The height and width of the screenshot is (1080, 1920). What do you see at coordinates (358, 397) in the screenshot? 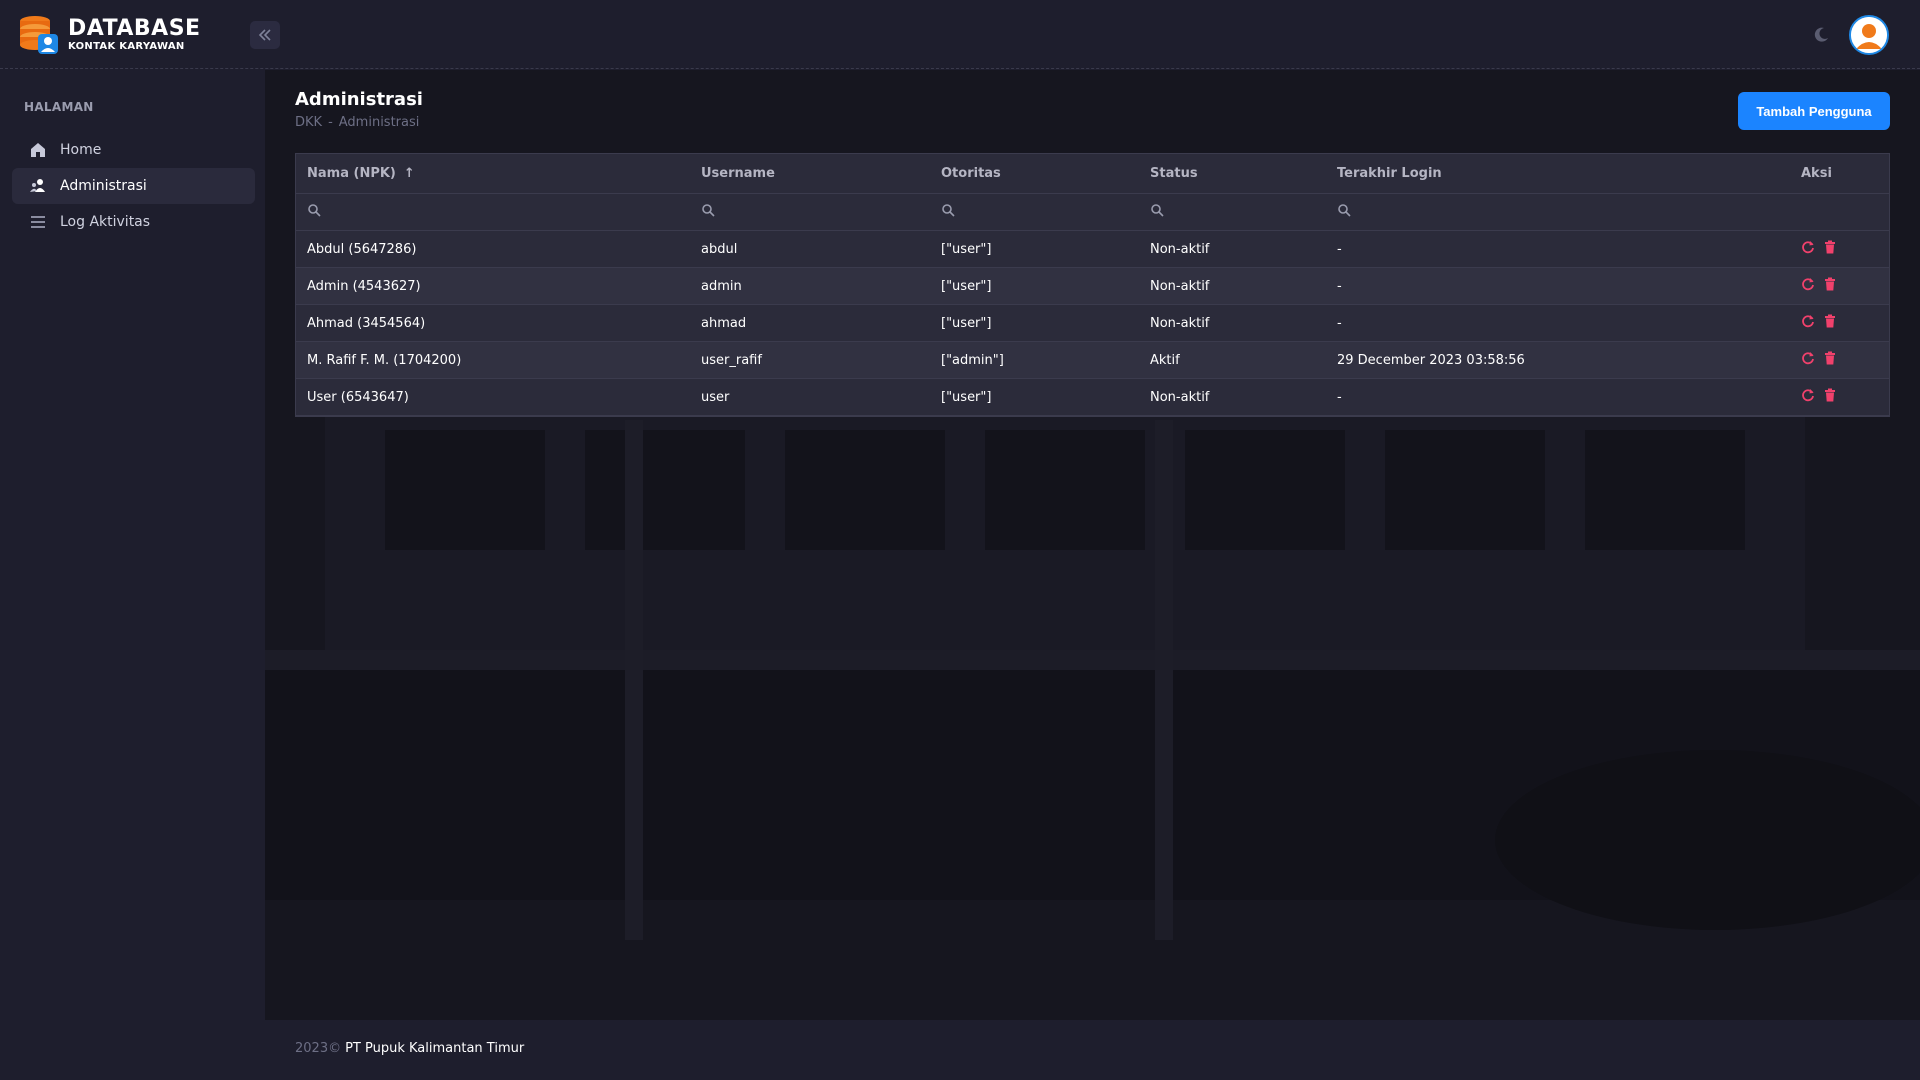
I see `cell-nama: User (6543647)` at bounding box center [358, 397].